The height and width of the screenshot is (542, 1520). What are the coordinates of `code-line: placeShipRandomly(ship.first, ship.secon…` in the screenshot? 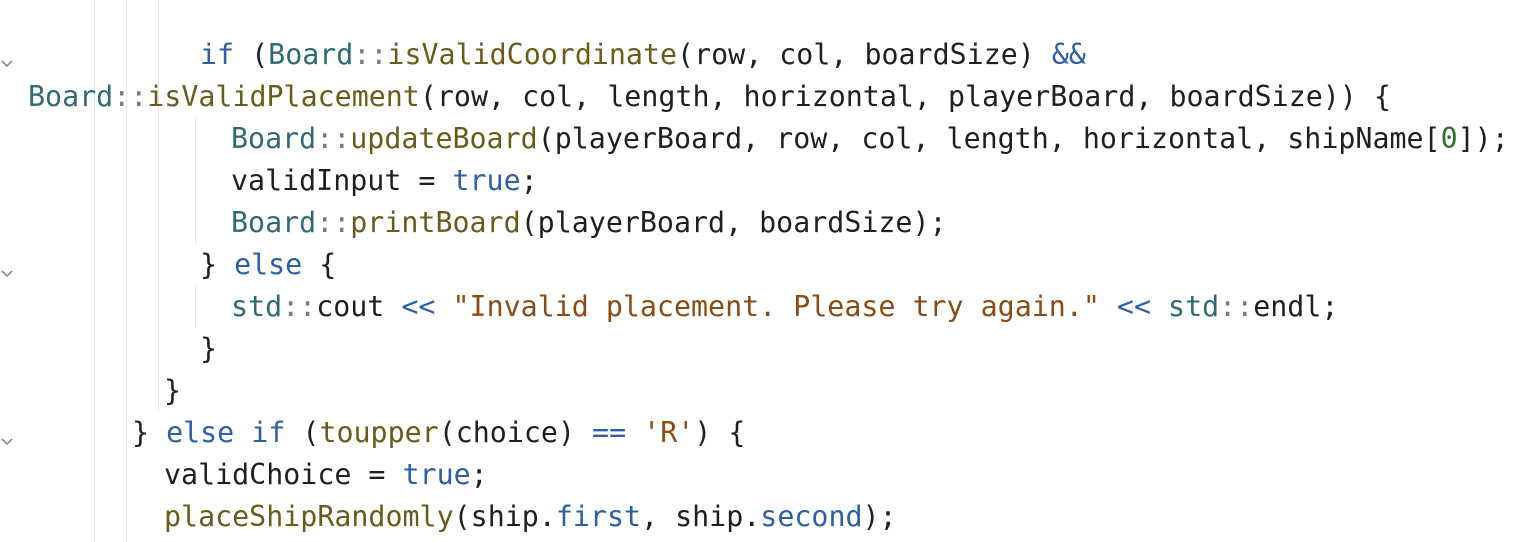 It's located at (530, 517).